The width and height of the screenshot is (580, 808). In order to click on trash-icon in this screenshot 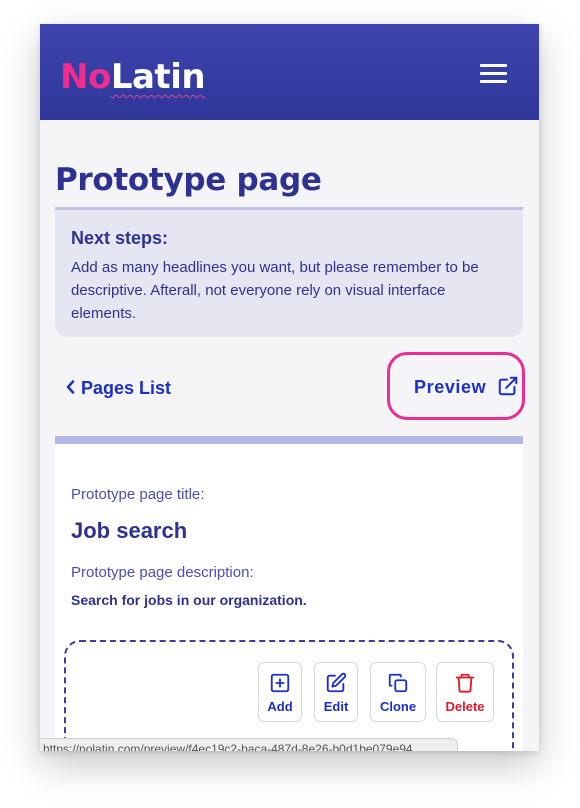, I will do `click(465, 683)`.